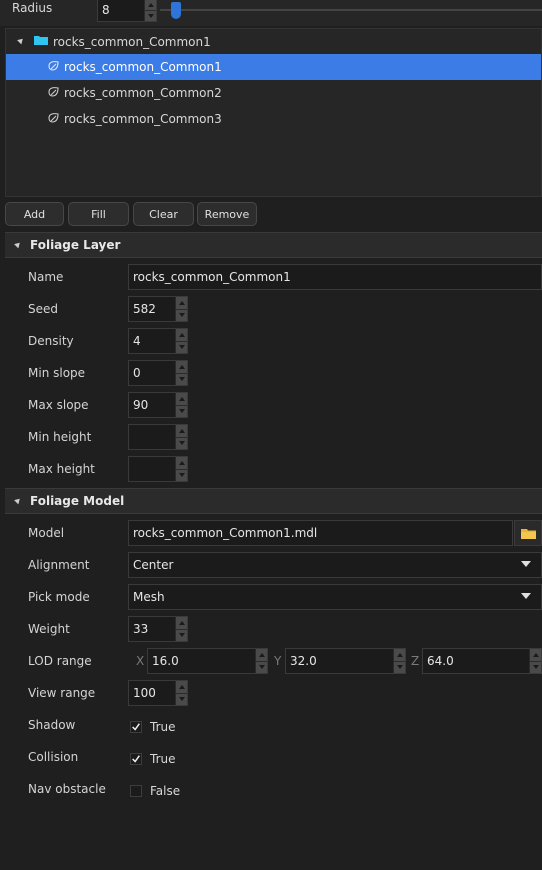  I want to click on density-spin-buttons, so click(181, 341).